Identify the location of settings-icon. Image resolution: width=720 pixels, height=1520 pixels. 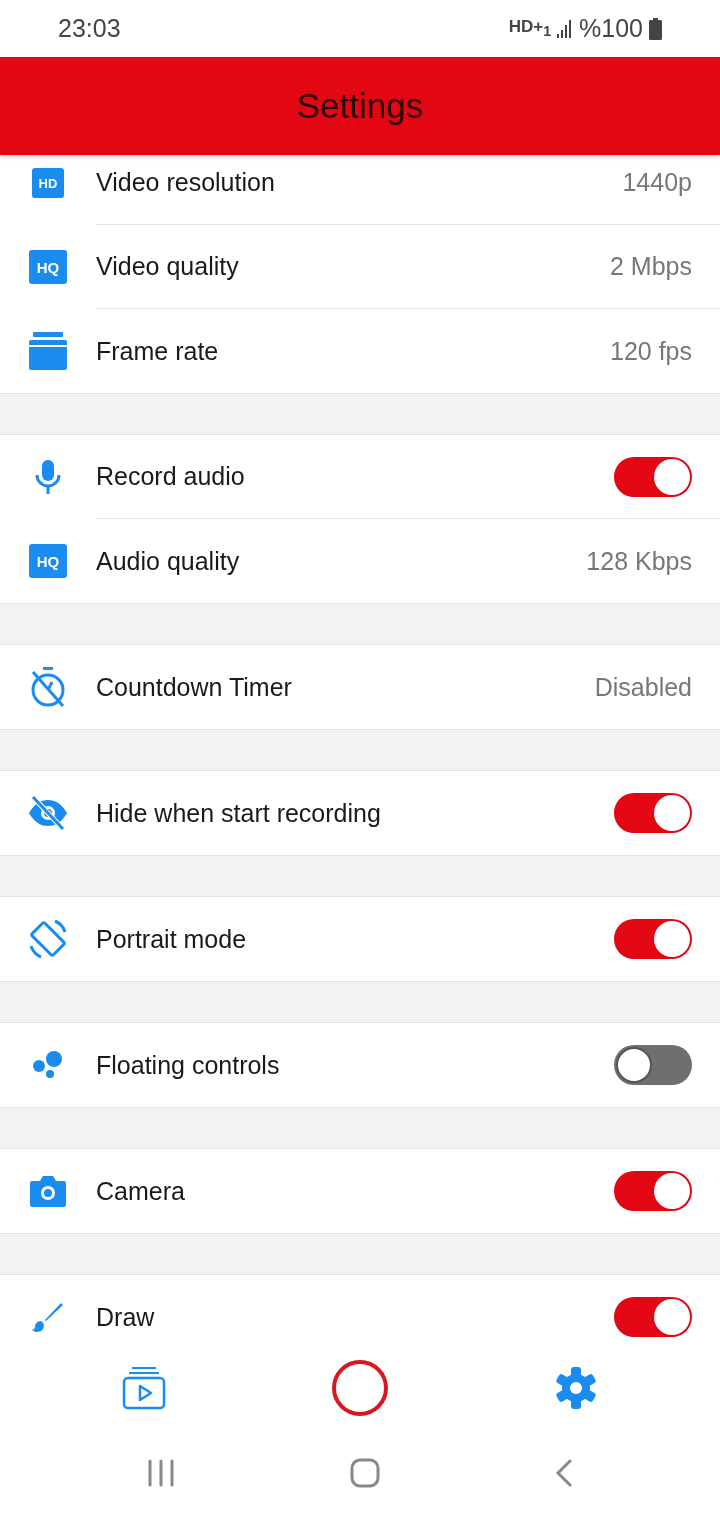
(575, 1387).